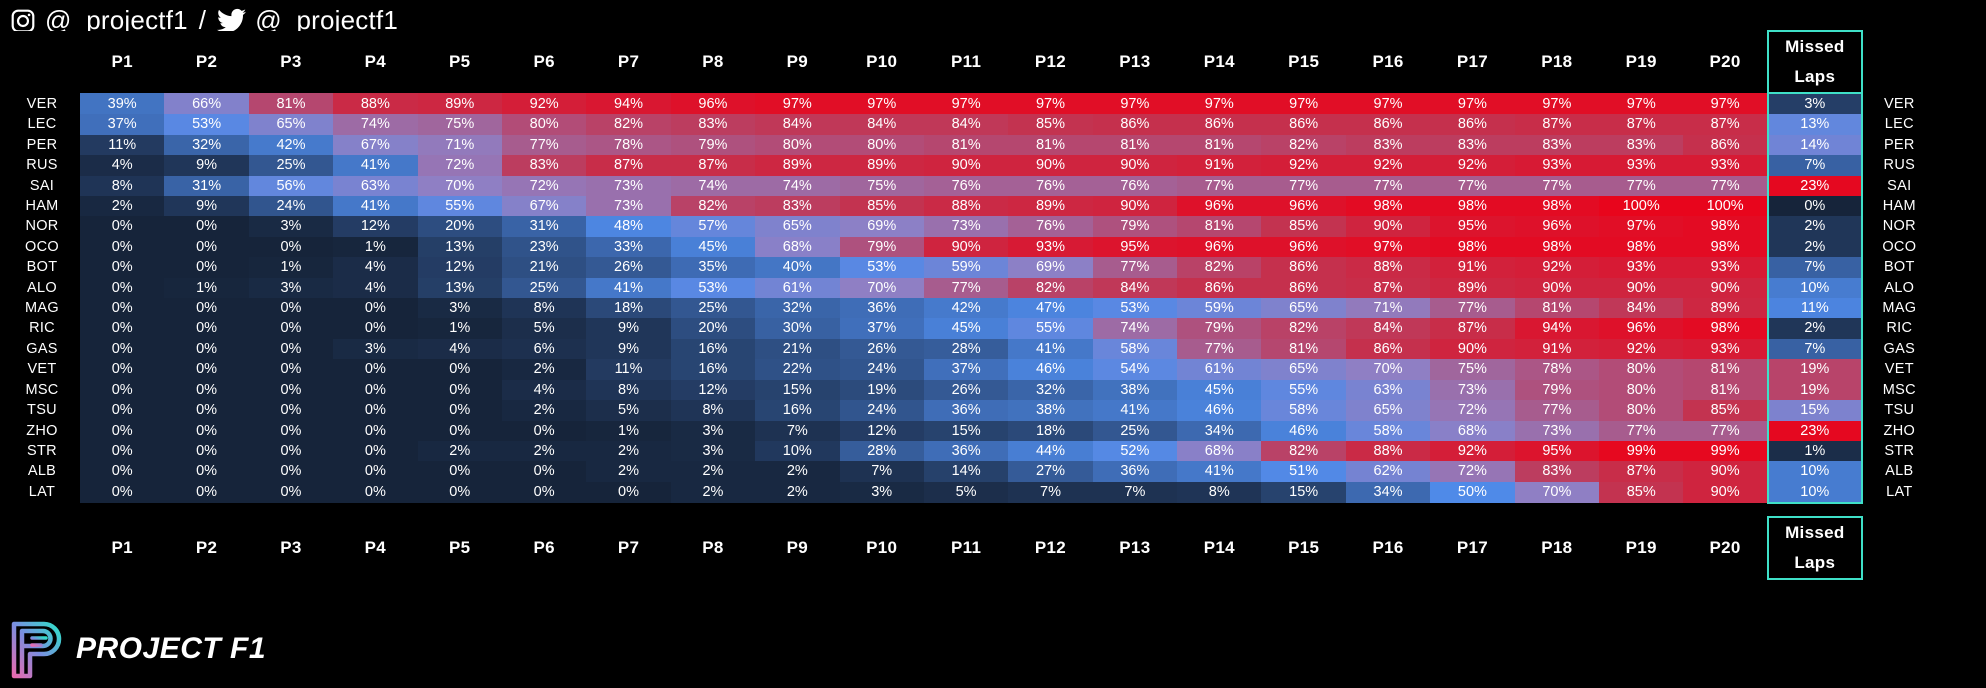  I want to click on column-header-p15: P15, so click(1303, 62).